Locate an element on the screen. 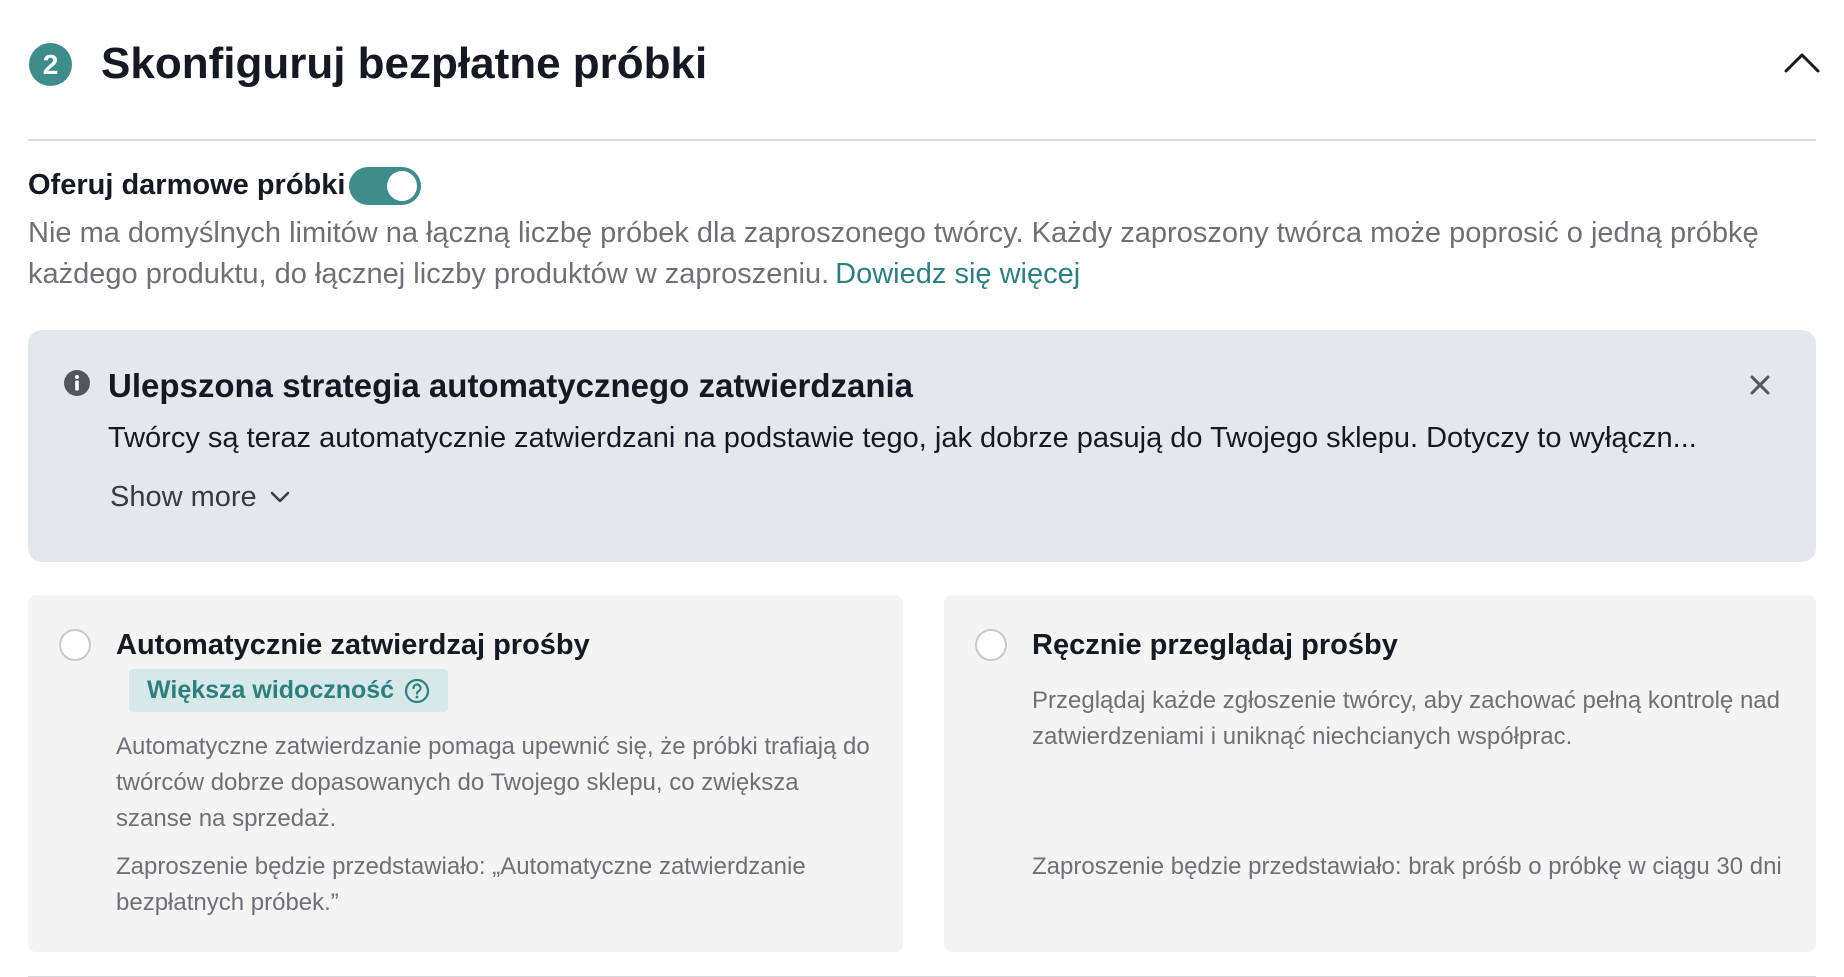 This screenshot has width=1844, height=977. manual-review-title: Ręcznie przeglądaj prośby is located at coordinates (1215, 645).